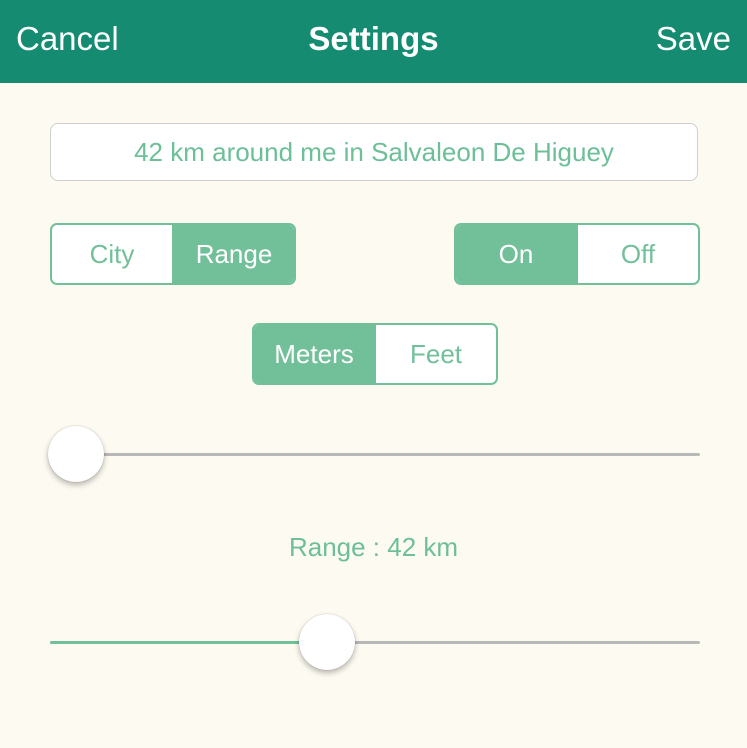 The image size is (747, 748). I want to click on slider-track, so click(375, 454).